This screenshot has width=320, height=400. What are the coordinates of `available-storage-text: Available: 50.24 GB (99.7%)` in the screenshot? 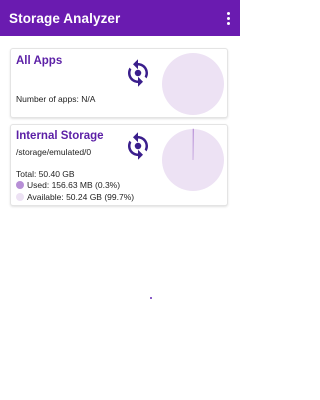 It's located at (81, 197).